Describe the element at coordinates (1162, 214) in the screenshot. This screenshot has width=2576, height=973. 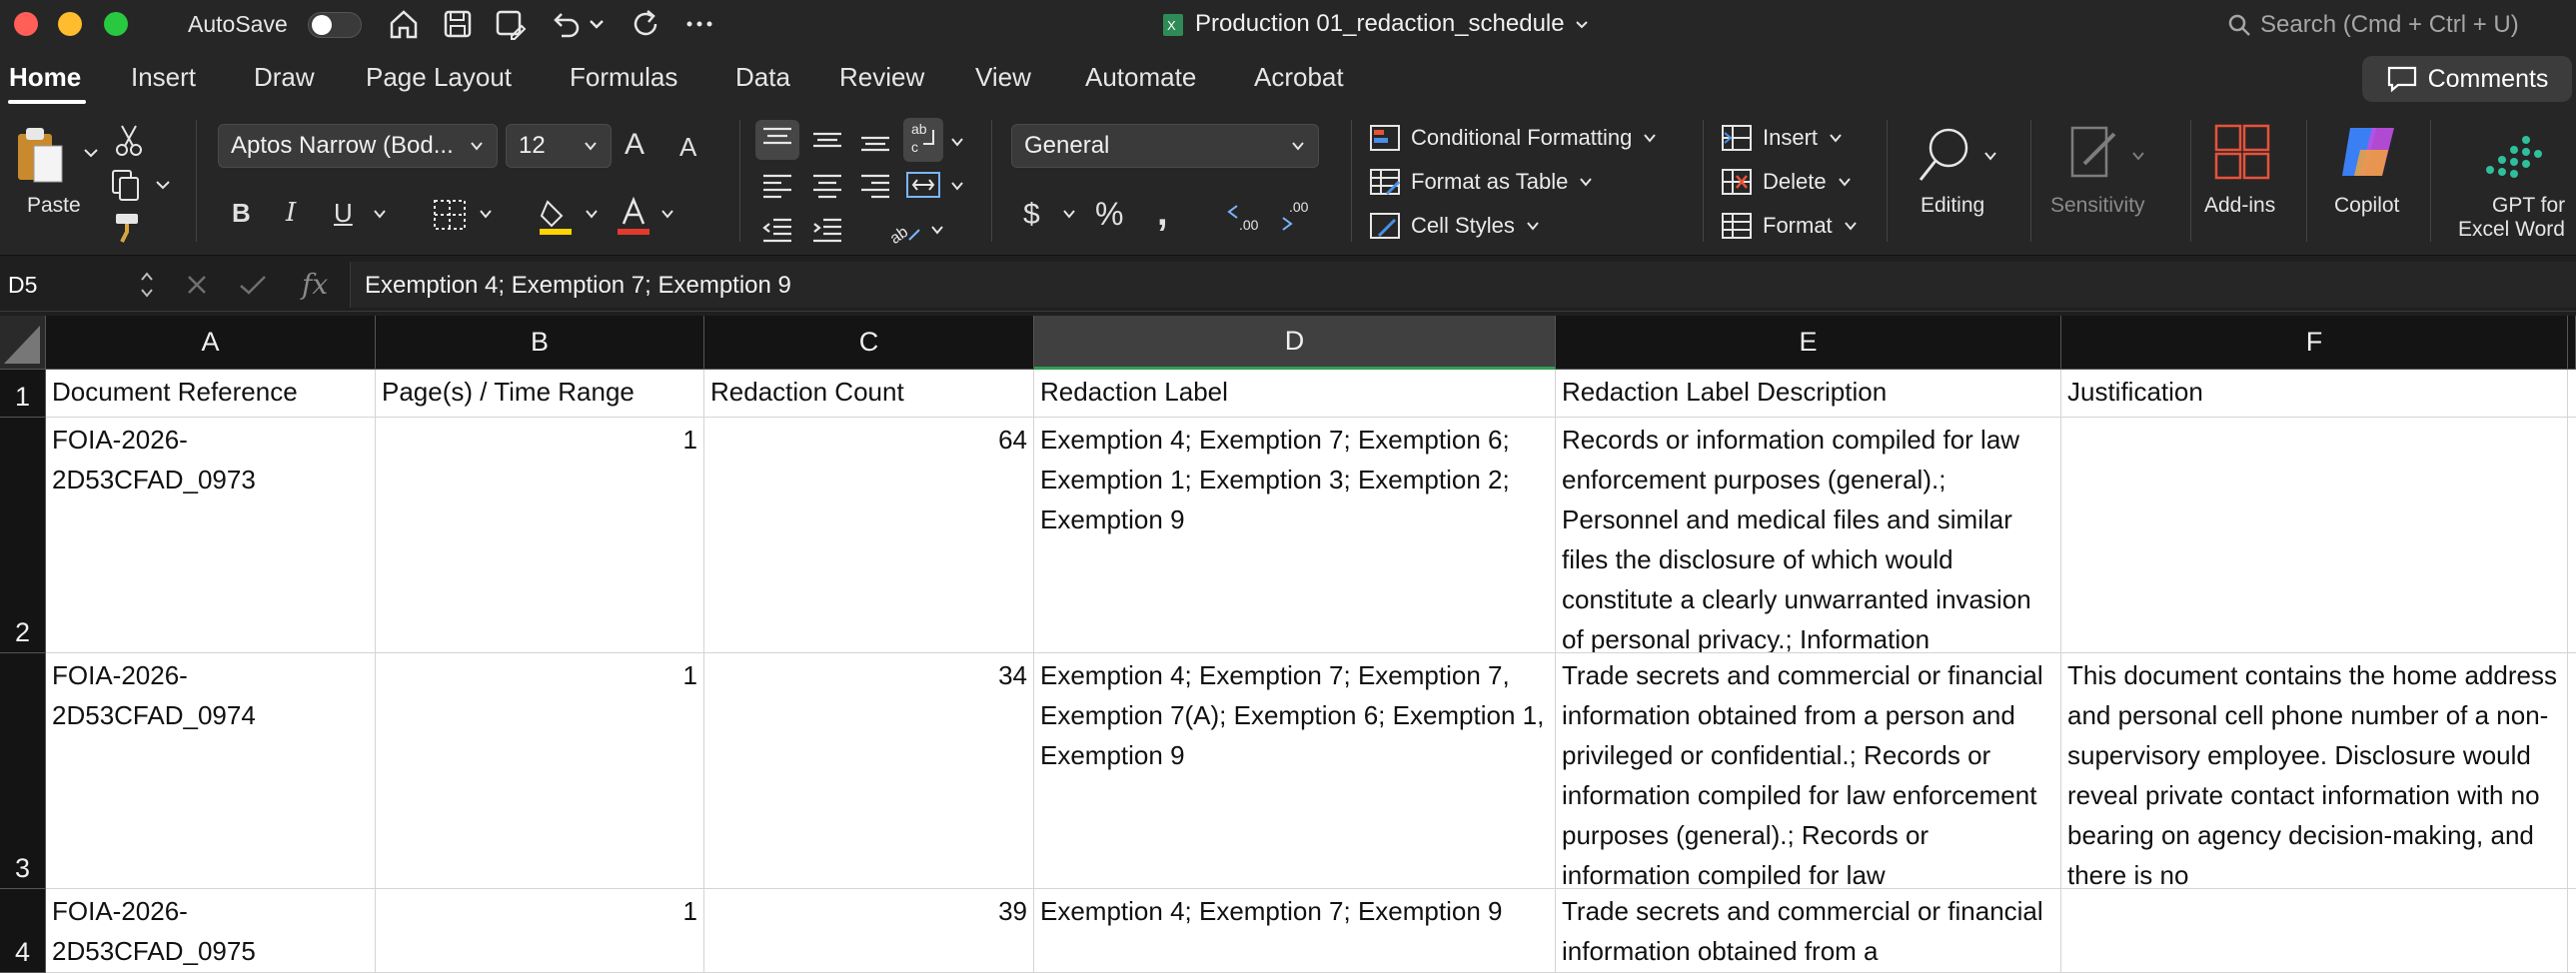
I see `comma-style-button: ,` at that location.